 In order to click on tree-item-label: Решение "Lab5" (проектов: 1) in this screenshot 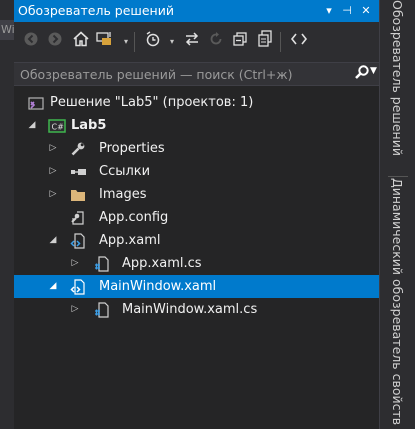, I will do `click(152, 102)`.